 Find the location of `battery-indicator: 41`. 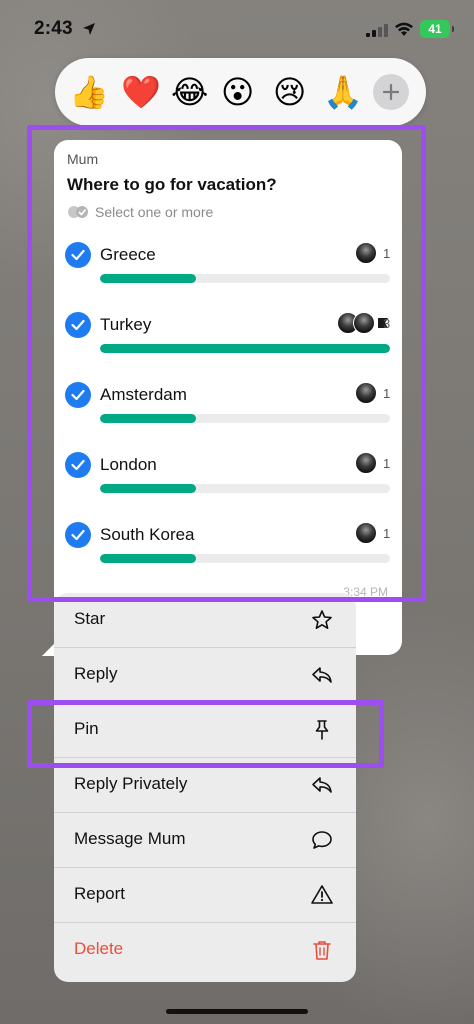

battery-indicator: 41 is located at coordinates (437, 29).